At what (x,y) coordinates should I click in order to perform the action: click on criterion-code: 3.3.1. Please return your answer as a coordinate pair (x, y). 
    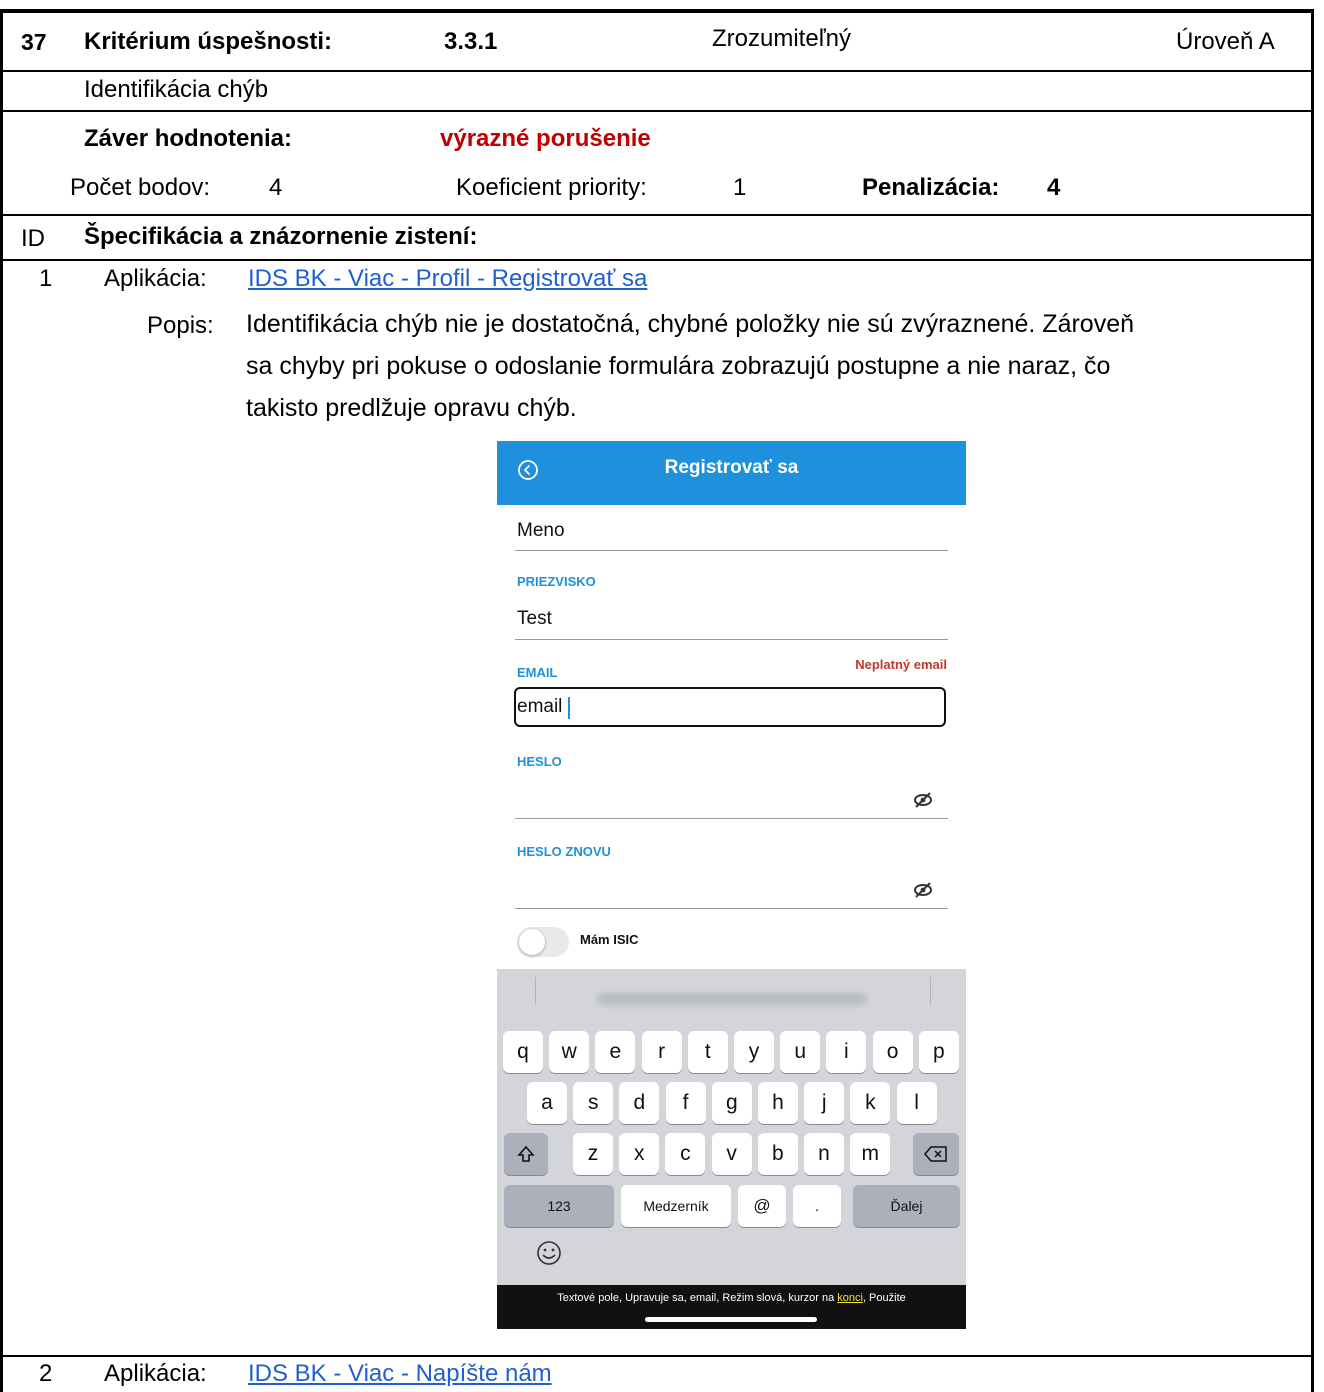
    Looking at the image, I should click on (471, 41).